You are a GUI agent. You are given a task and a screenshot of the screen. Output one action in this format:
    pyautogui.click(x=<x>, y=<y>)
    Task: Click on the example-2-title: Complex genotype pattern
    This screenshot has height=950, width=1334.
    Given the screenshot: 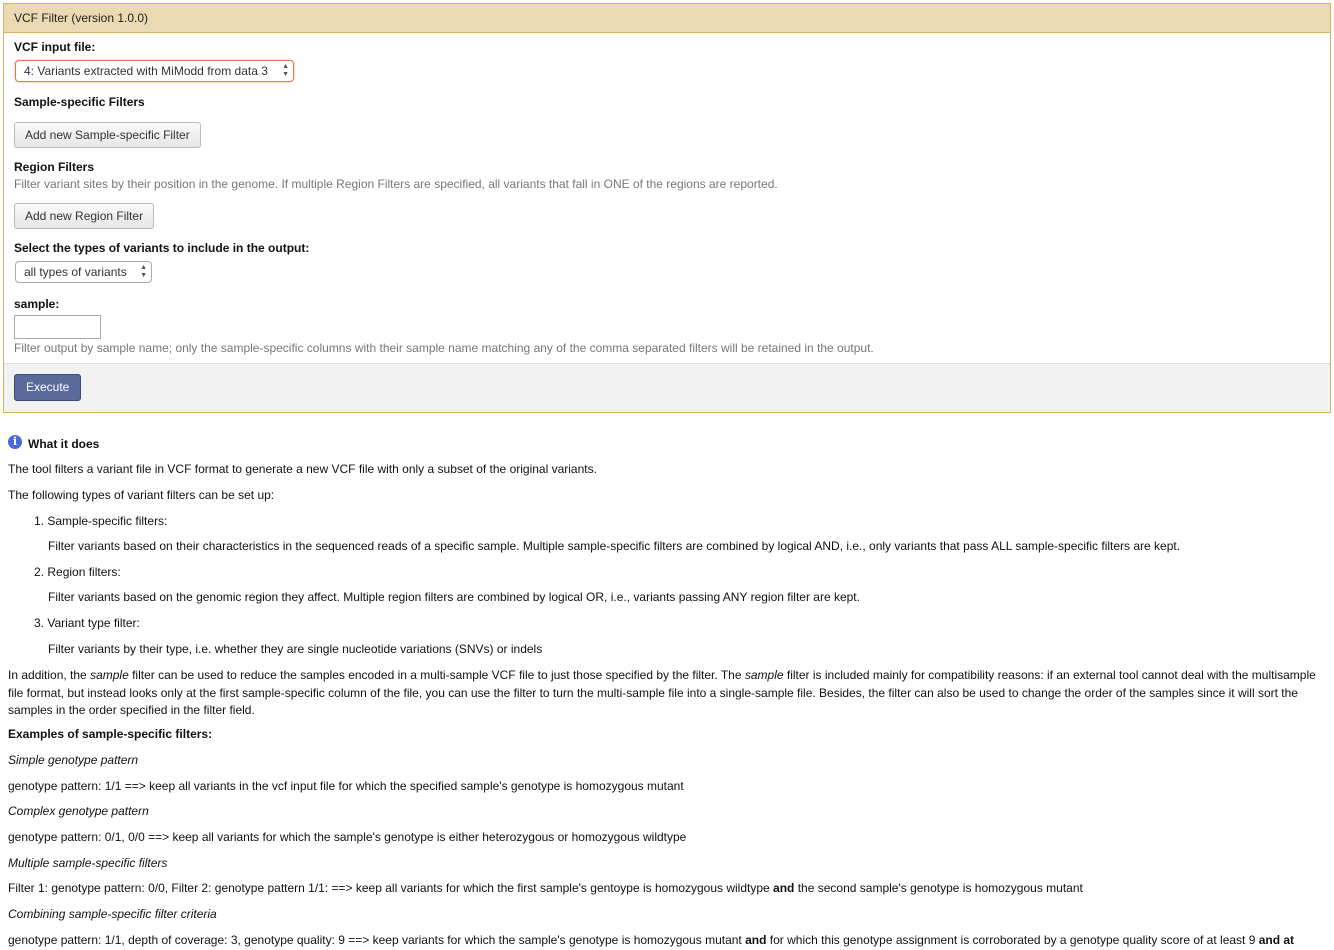 What is the action you would take?
    pyautogui.click(x=78, y=811)
    